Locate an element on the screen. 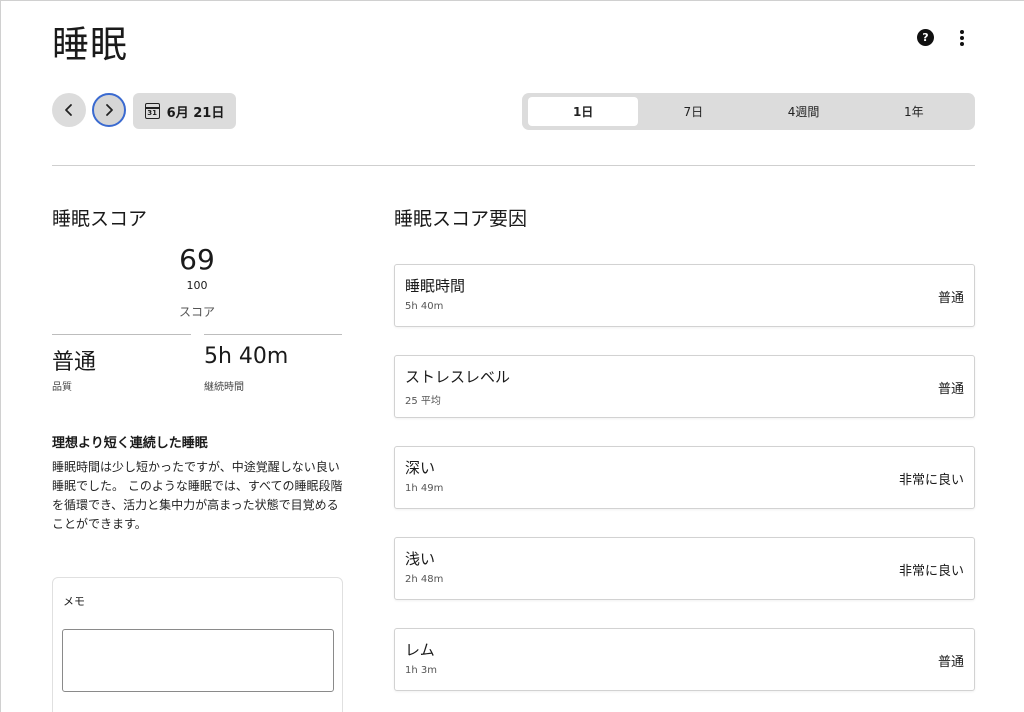 This screenshot has width=1024, height=712. date-picker-button: 31 6月 21日 is located at coordinates (184, 111).